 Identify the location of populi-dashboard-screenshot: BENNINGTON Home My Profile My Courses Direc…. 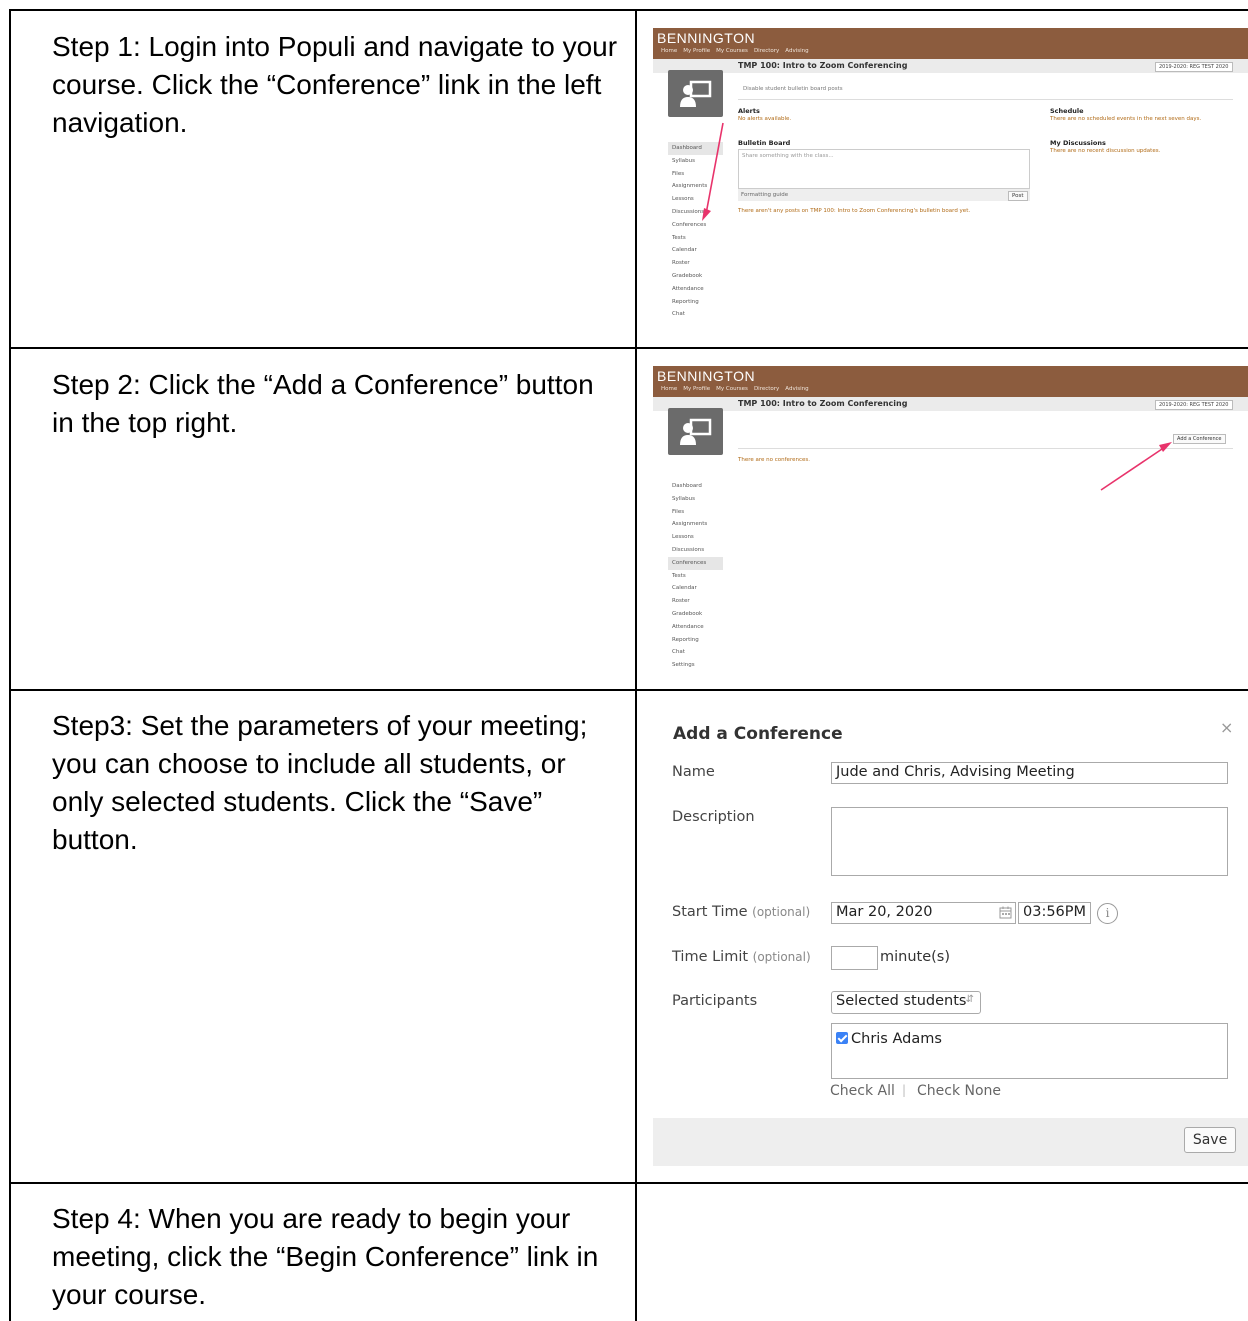
(950, 177).